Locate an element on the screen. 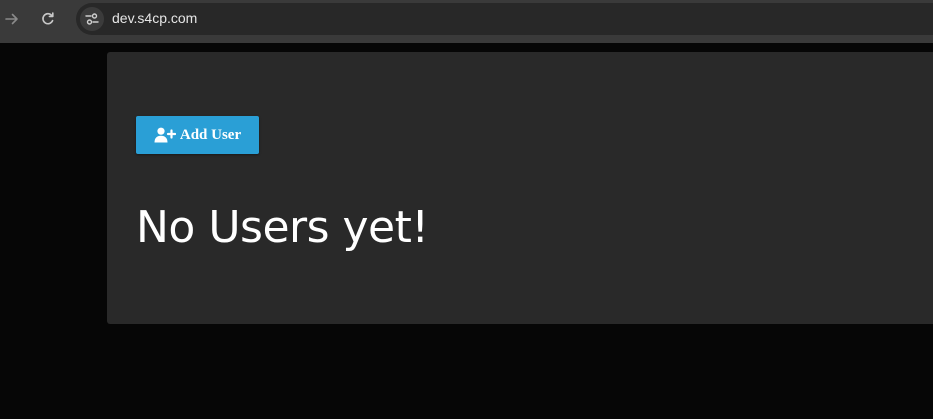 Image resolution: width=933 pixels, height=419 pixels. site-info-button is located at coordinates (92, 19).